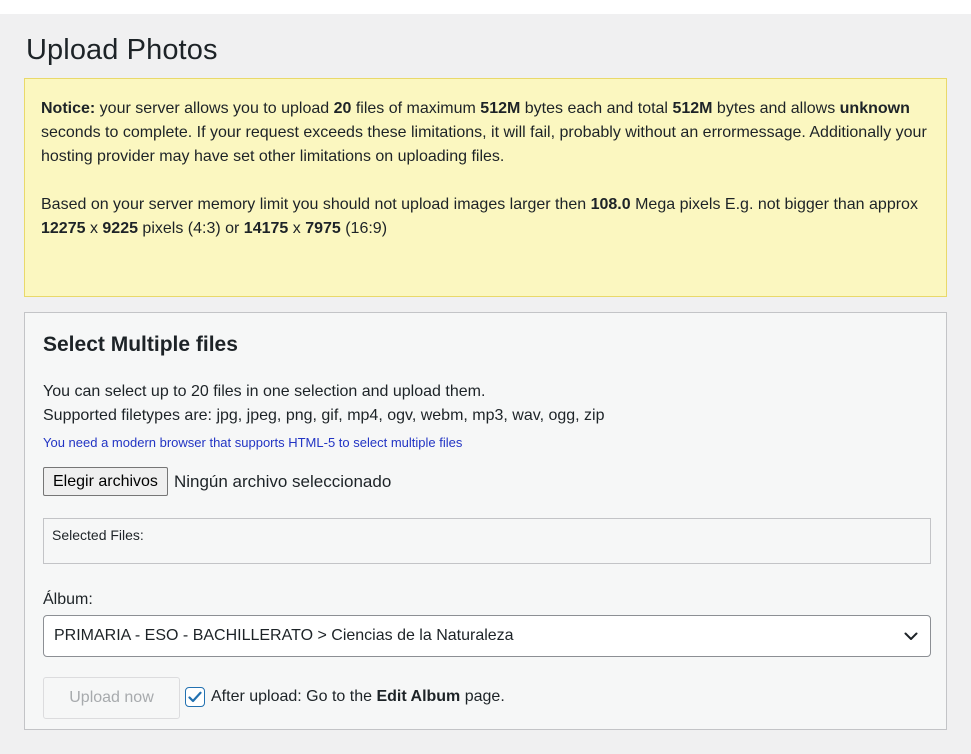  What do you see at coordinates (266, 228) in the screenshot?
I see `notice-width-16-9: 14175` at bounding box center [266, 228].